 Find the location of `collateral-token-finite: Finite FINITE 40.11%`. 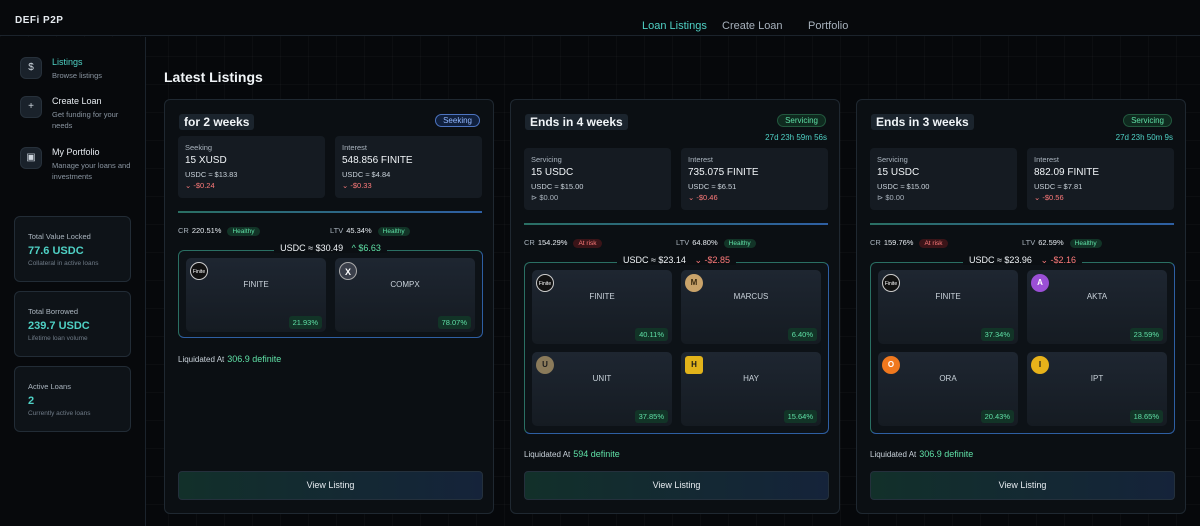

collateral-token-finite: Finite FINITE 40.11% is located at coordinates (602, 307).